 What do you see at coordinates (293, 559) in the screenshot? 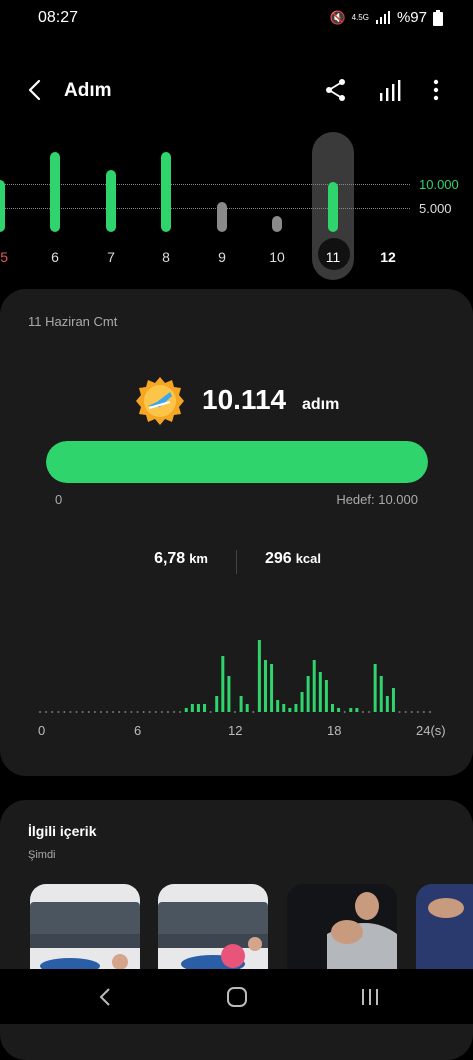
I see `calories-stat: 296 kcal` at bounding box center [293, 559].